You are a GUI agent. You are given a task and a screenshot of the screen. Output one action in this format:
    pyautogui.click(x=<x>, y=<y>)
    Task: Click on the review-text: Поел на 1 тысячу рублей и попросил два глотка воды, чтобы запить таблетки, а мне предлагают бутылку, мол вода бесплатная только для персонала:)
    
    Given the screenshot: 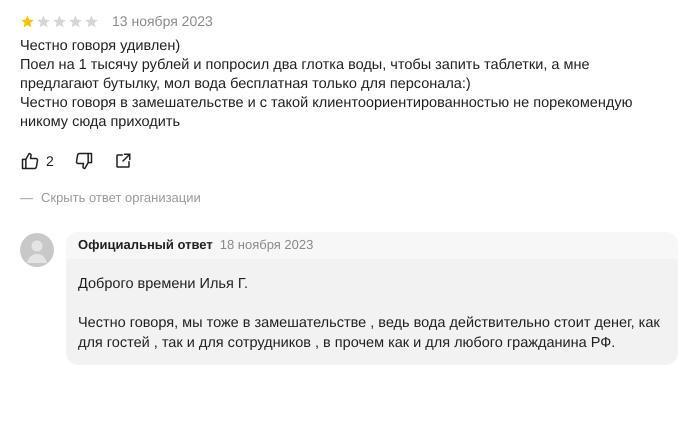 What is the action you would take?
    pyautogui.click(x=305, y=75)
    